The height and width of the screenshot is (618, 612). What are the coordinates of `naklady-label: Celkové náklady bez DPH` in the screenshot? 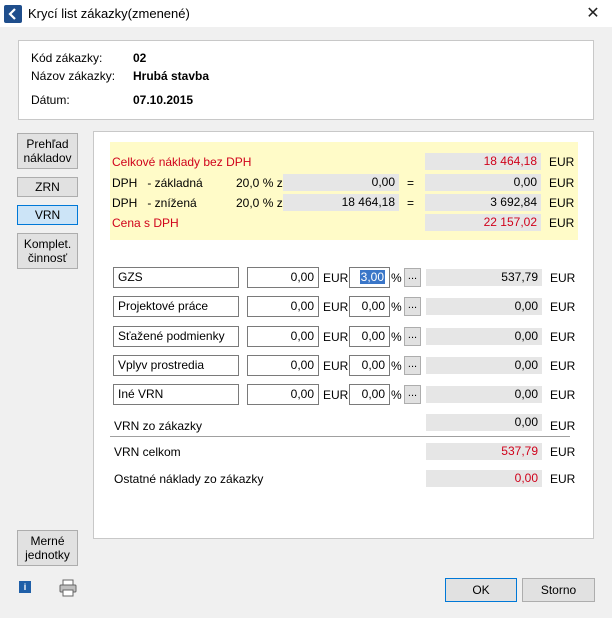 It's located at (182, 162).